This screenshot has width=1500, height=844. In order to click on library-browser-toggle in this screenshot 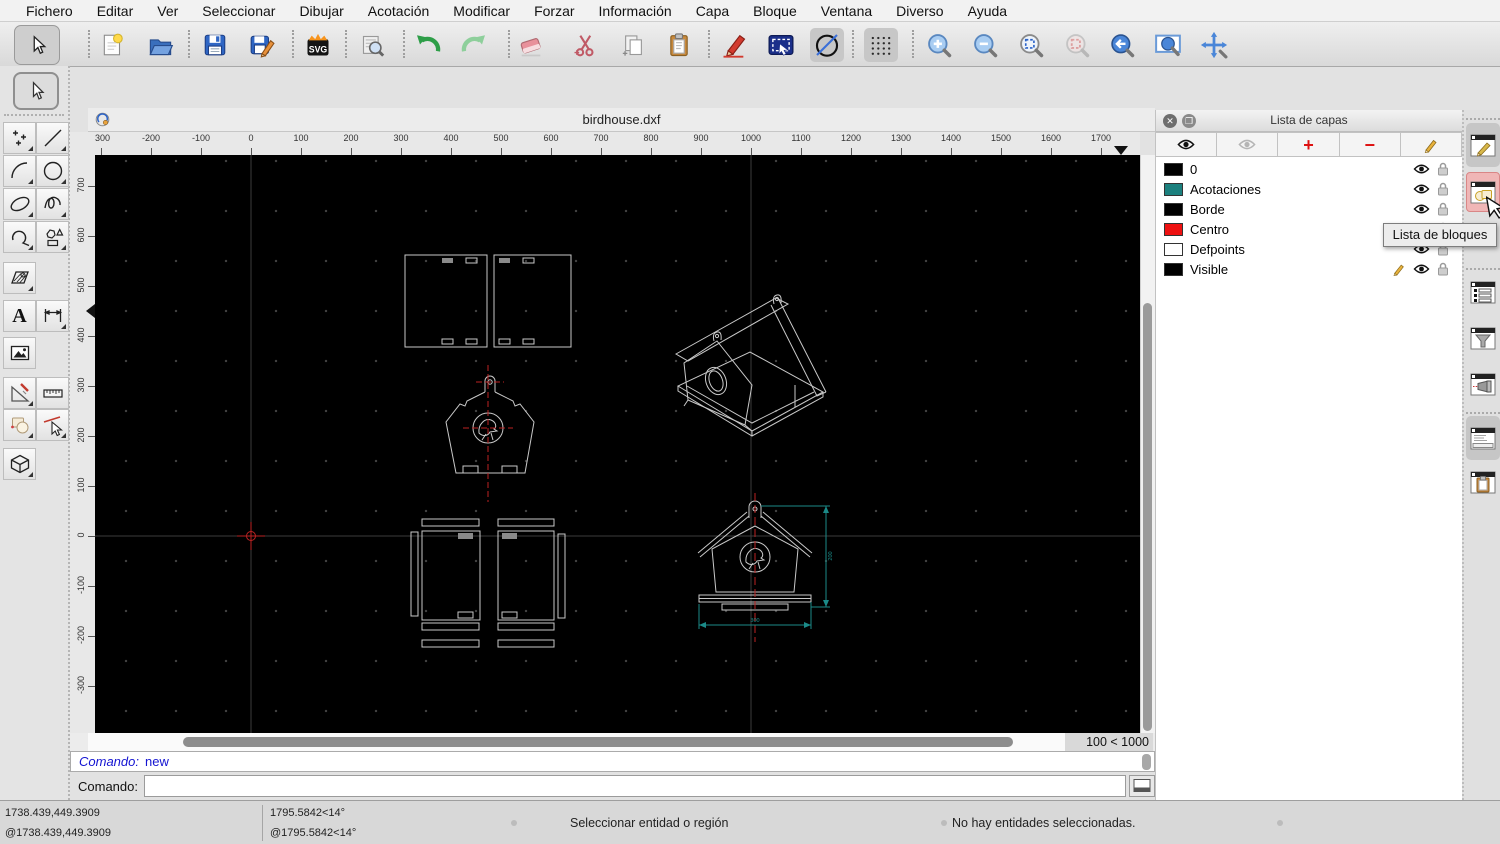, I will do `click(1483, 292)`.